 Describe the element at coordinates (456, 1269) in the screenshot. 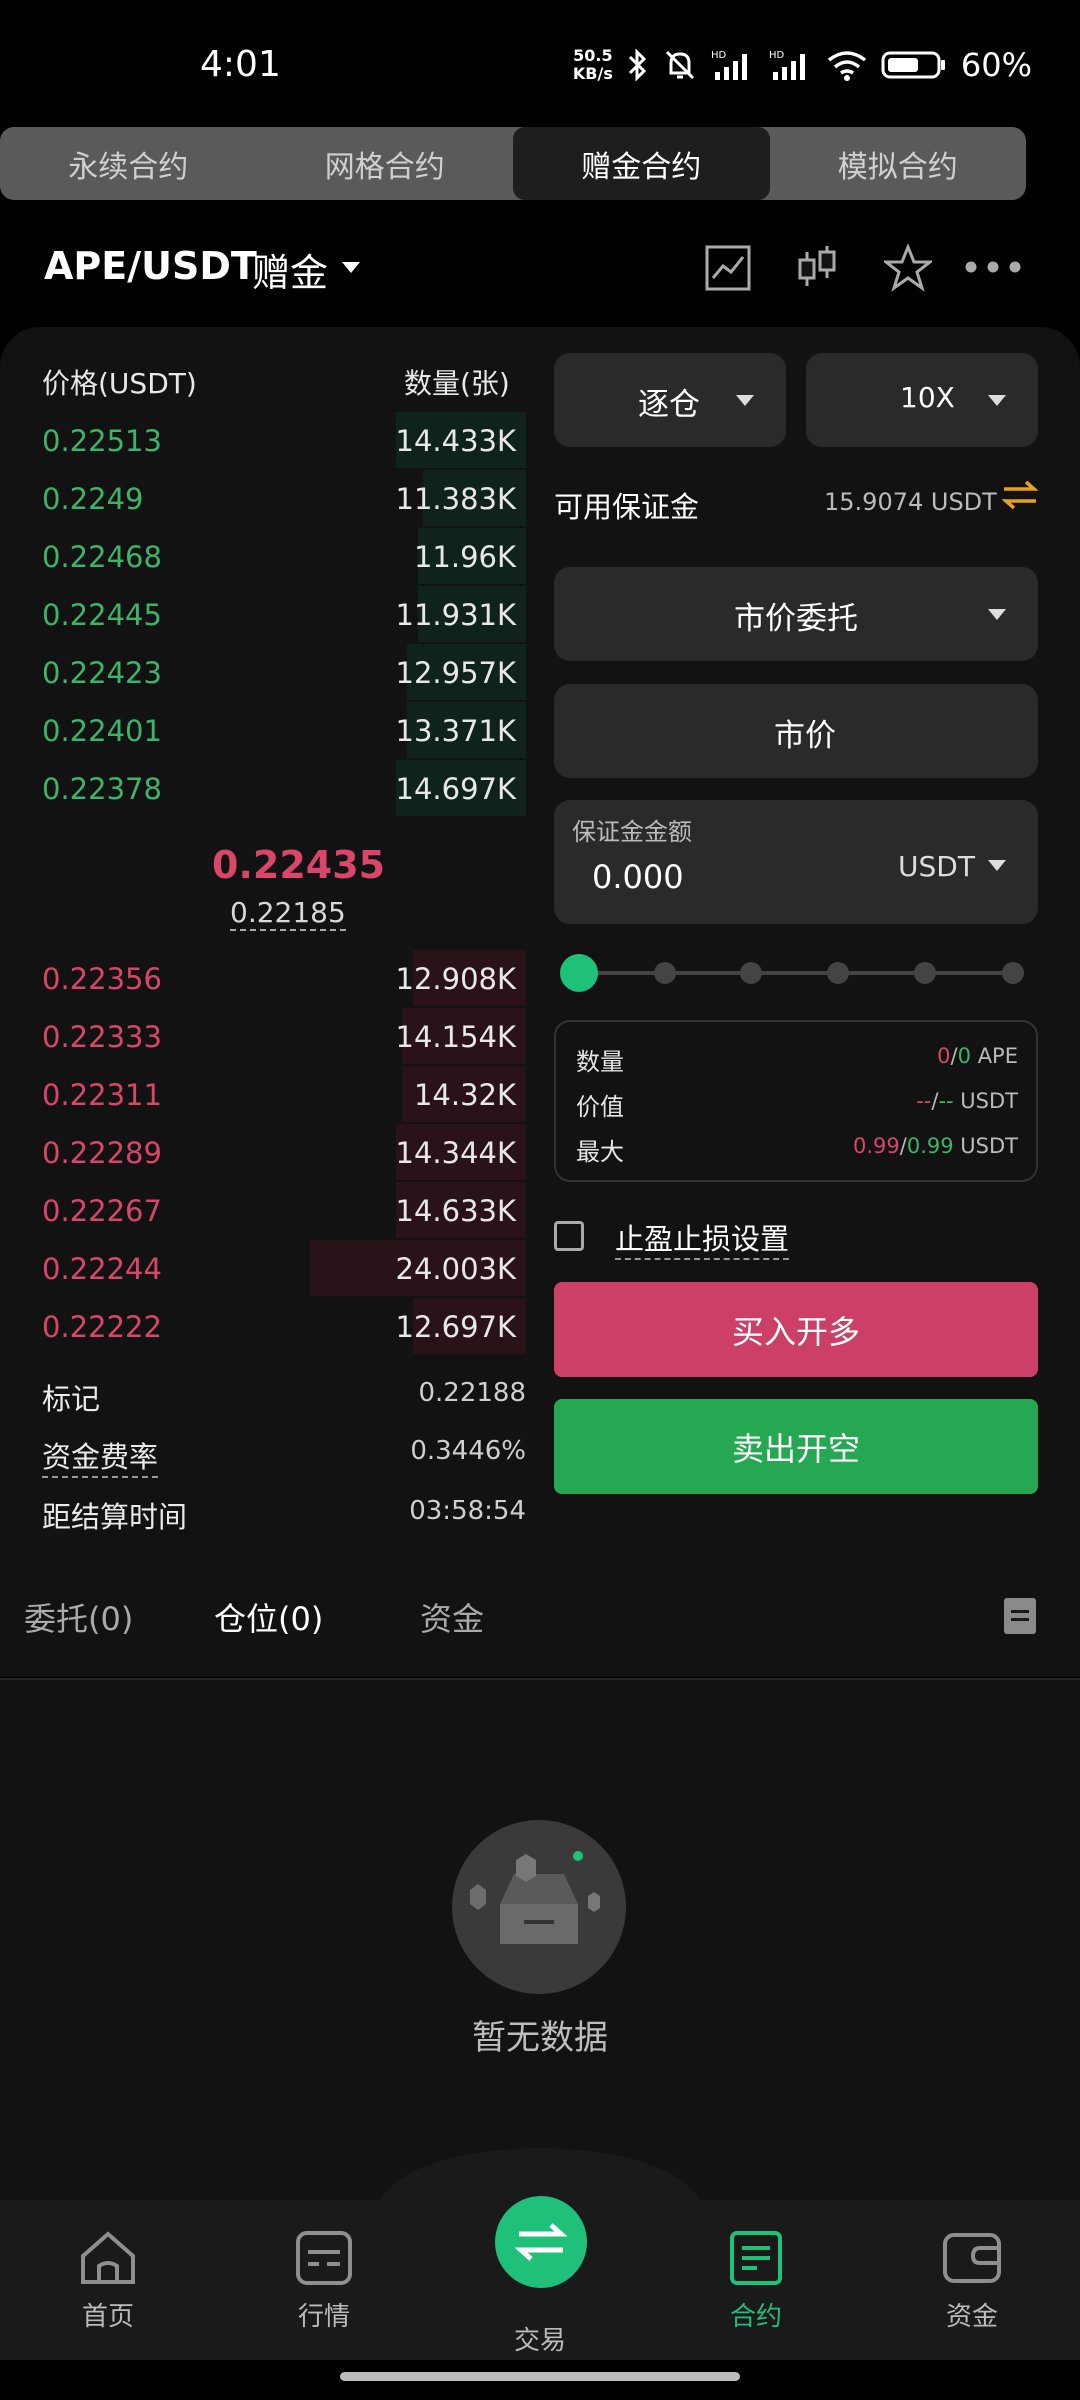

I see `row-qty: 24.003K` at that location.